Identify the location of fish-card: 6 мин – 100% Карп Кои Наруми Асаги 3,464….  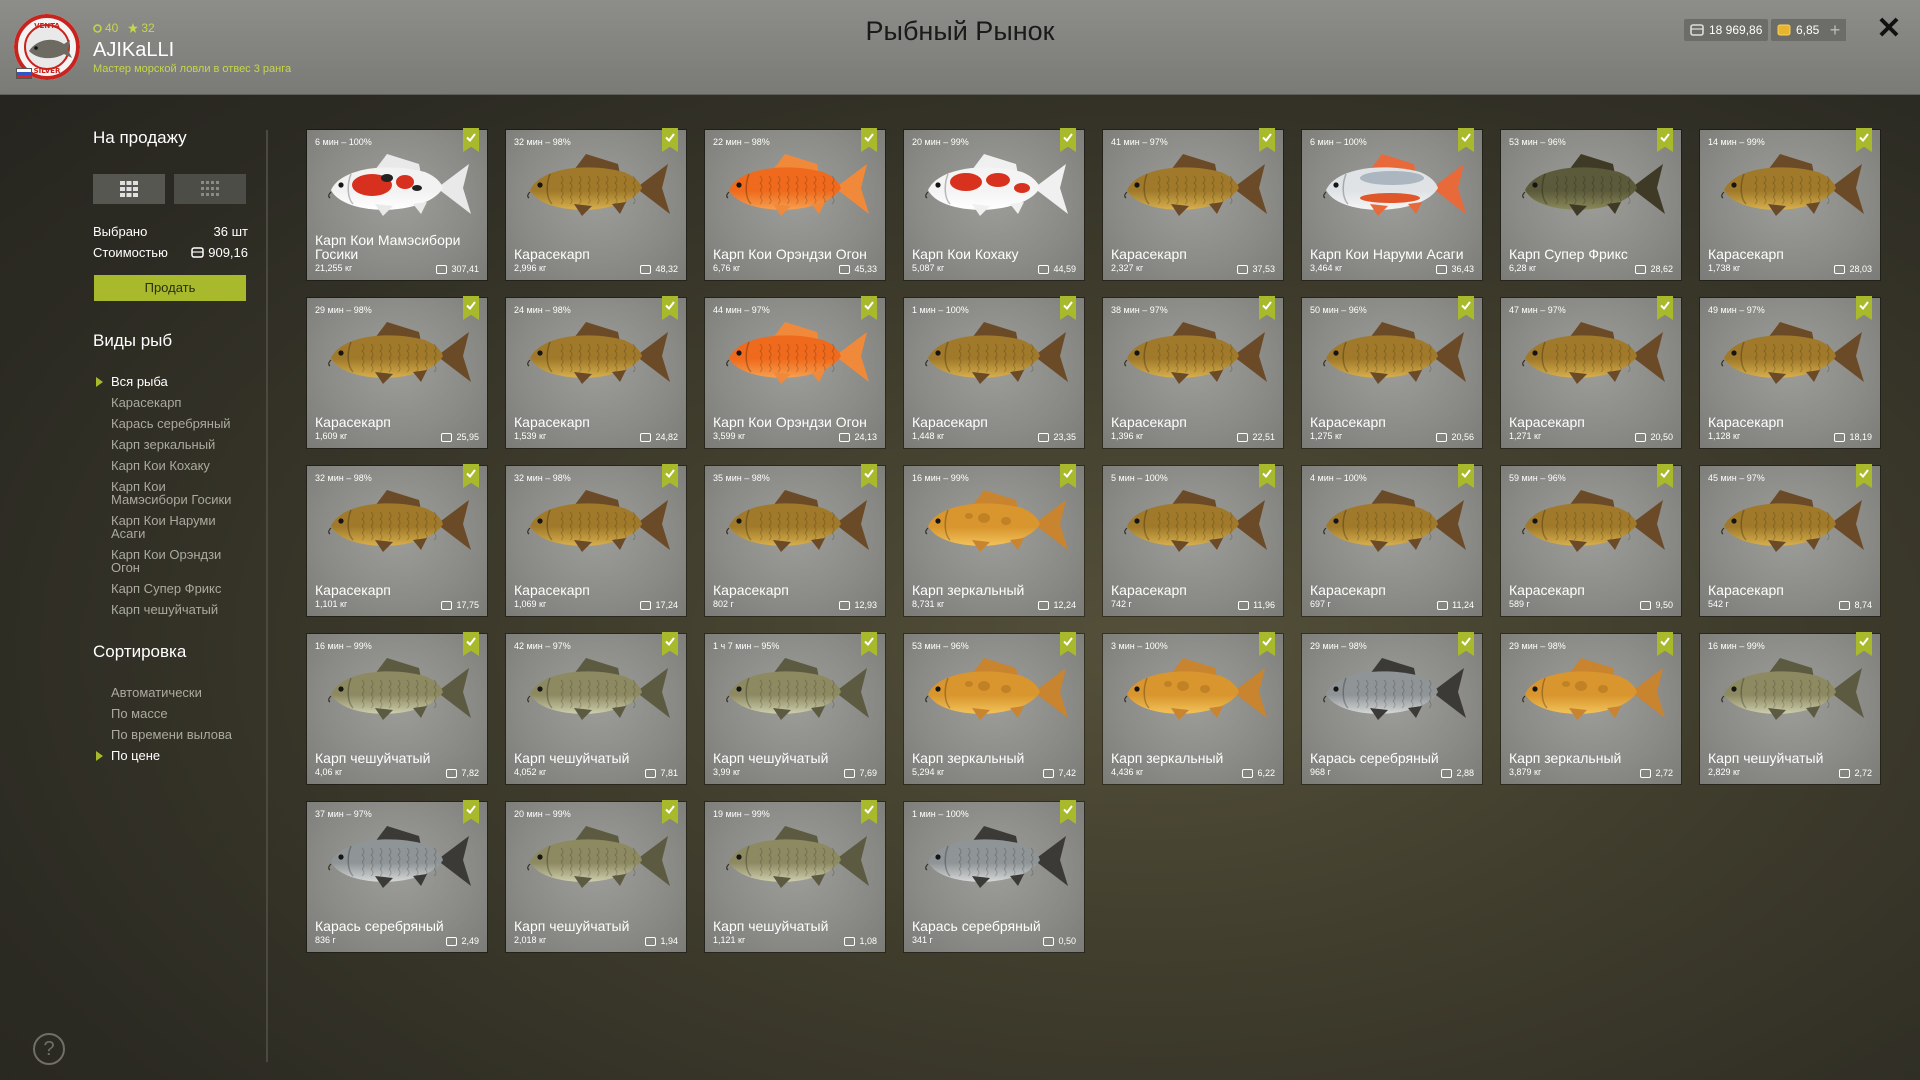
(1392, 204).